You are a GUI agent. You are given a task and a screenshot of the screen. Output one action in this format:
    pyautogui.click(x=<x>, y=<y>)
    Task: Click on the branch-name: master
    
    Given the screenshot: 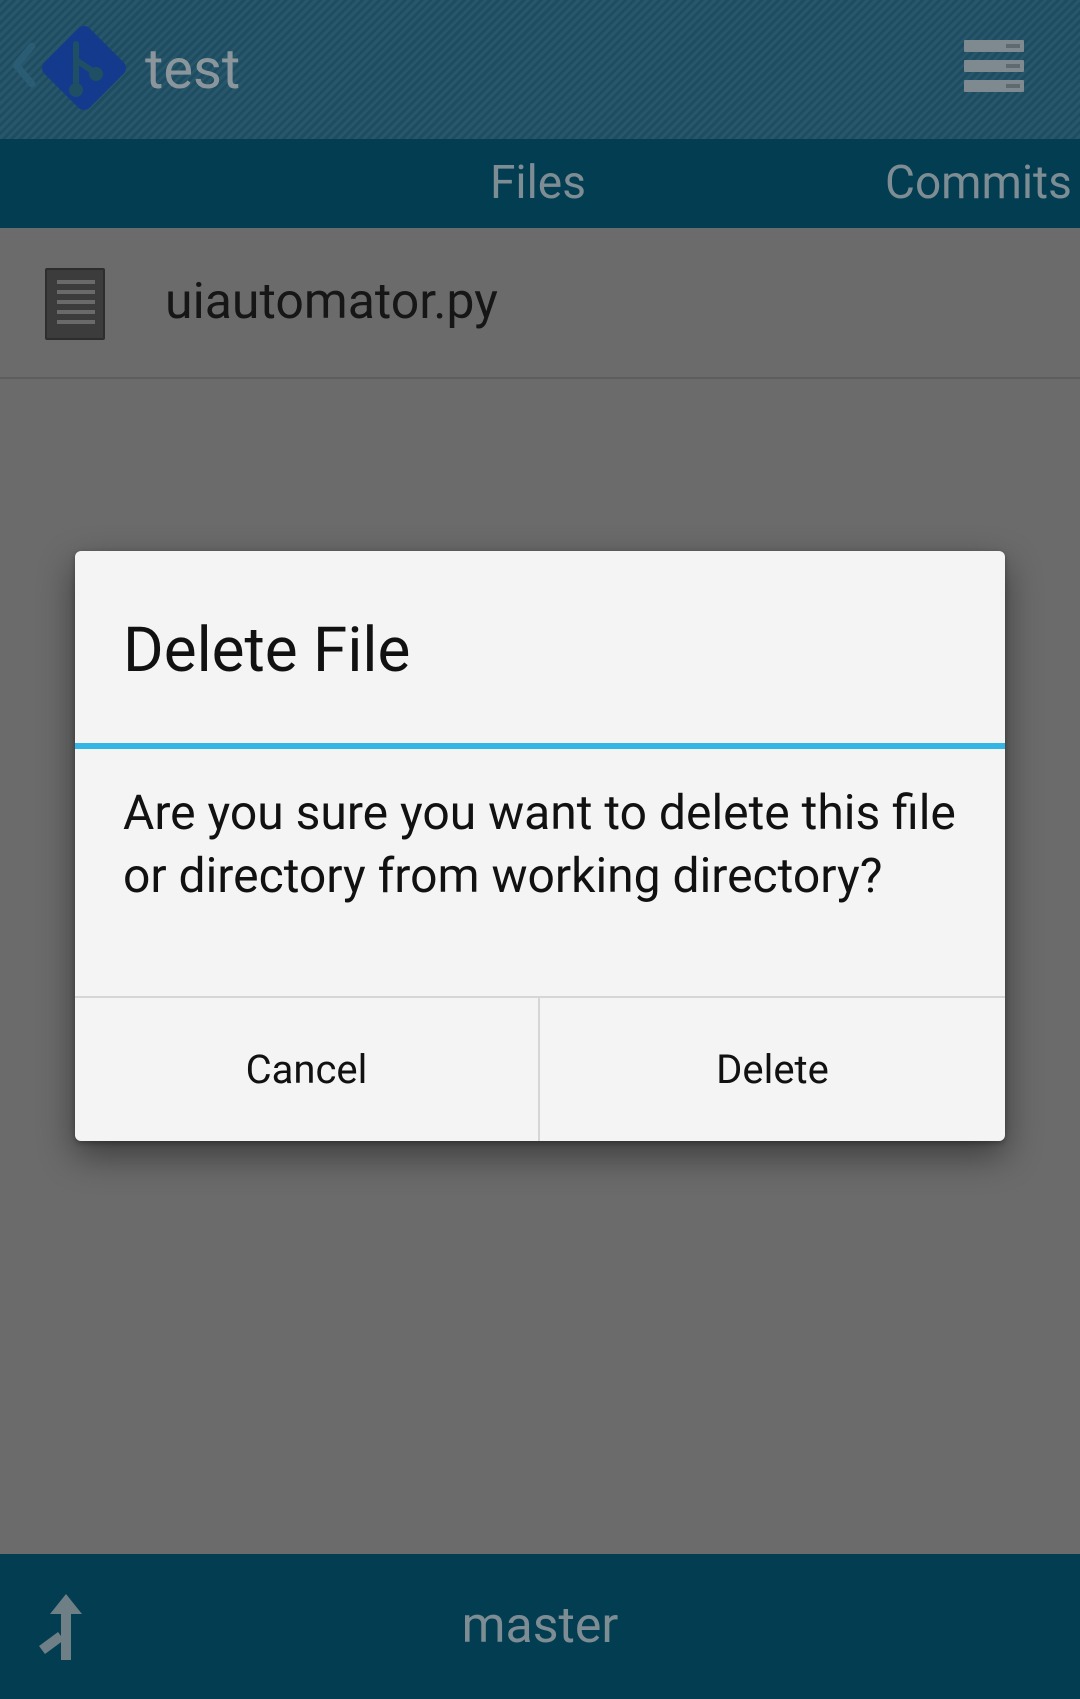 What is the action you would take?
    pyautogui.click(x=540, y=1626)
    